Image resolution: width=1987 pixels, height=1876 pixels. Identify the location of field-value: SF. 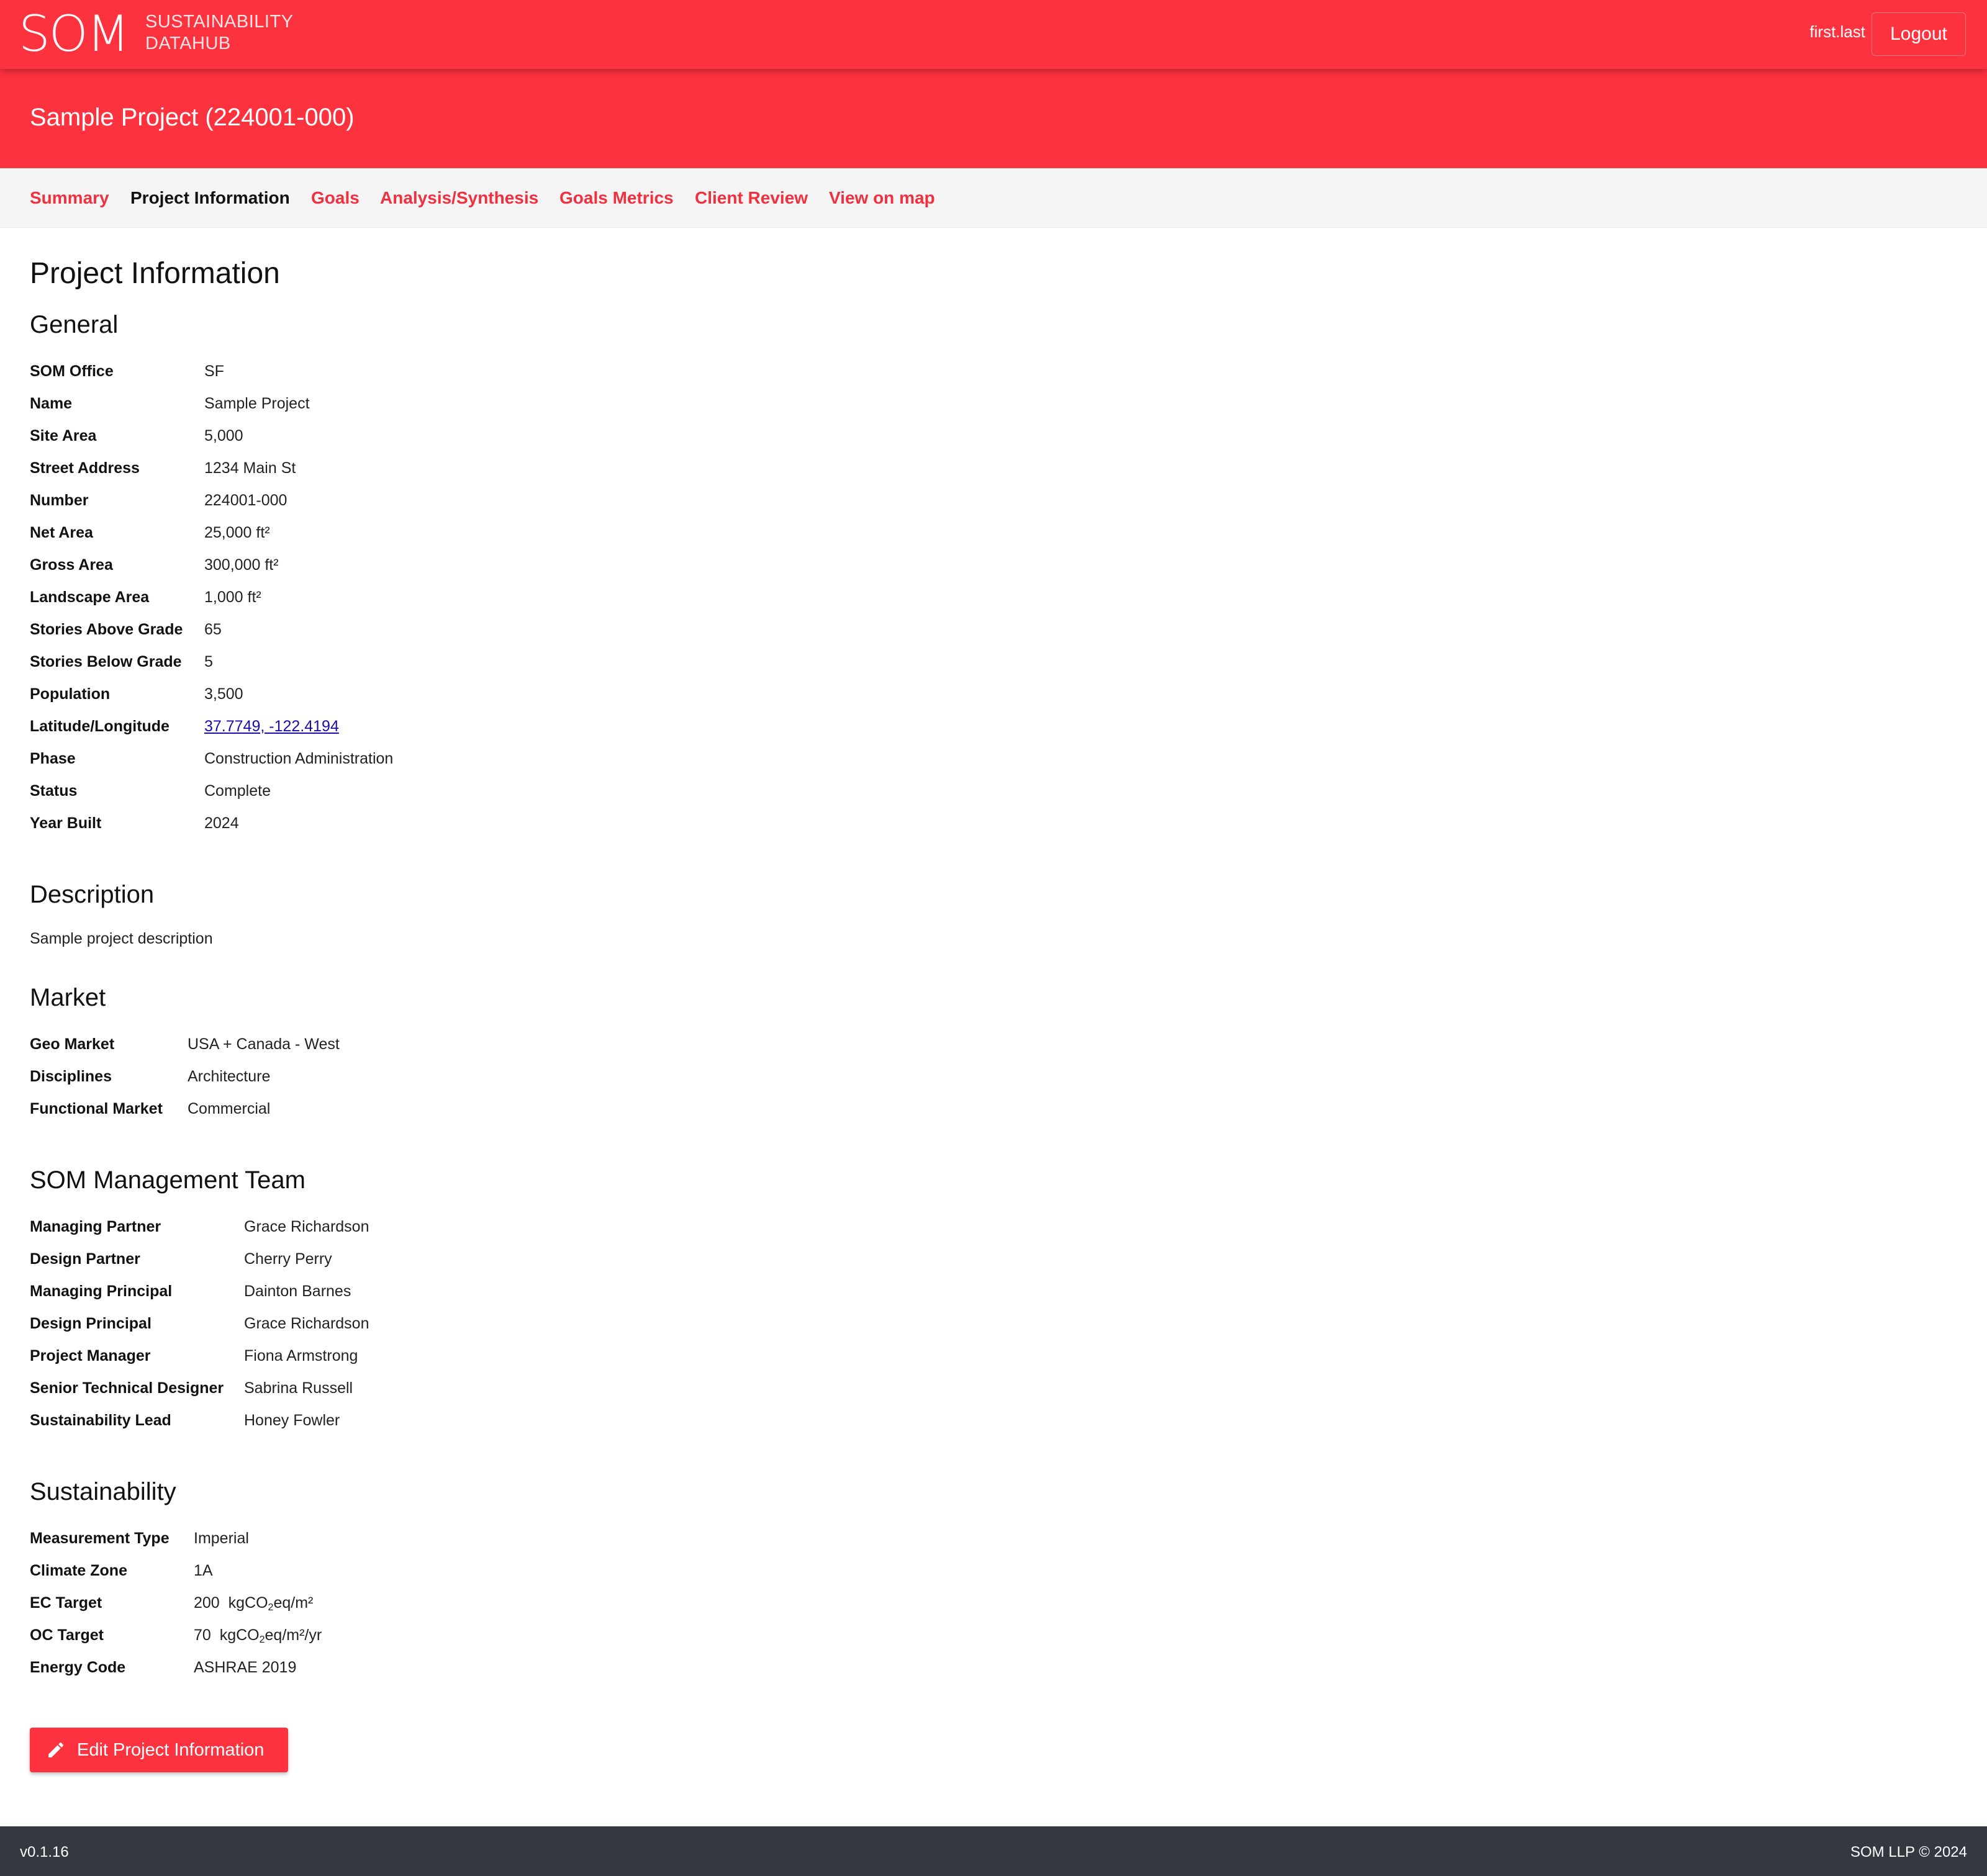
(214, 371).